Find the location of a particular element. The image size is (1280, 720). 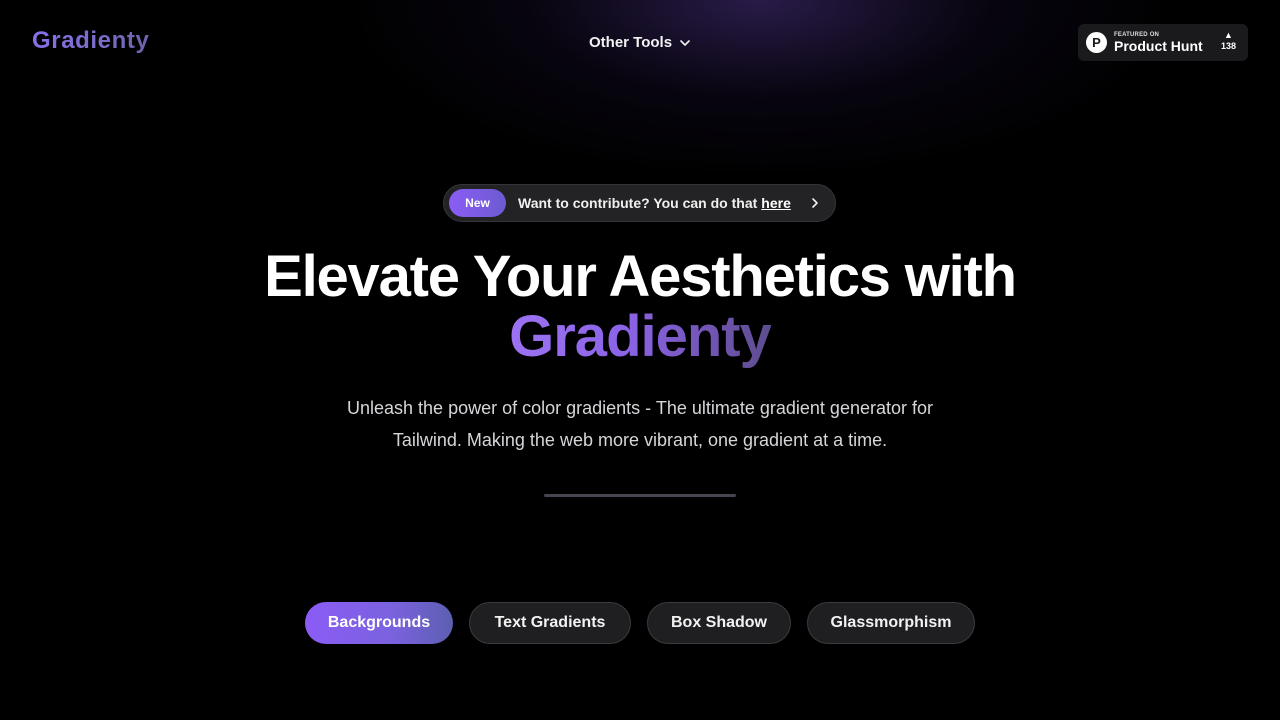

vote-count: 138 is located at coordinates (1228, 46).